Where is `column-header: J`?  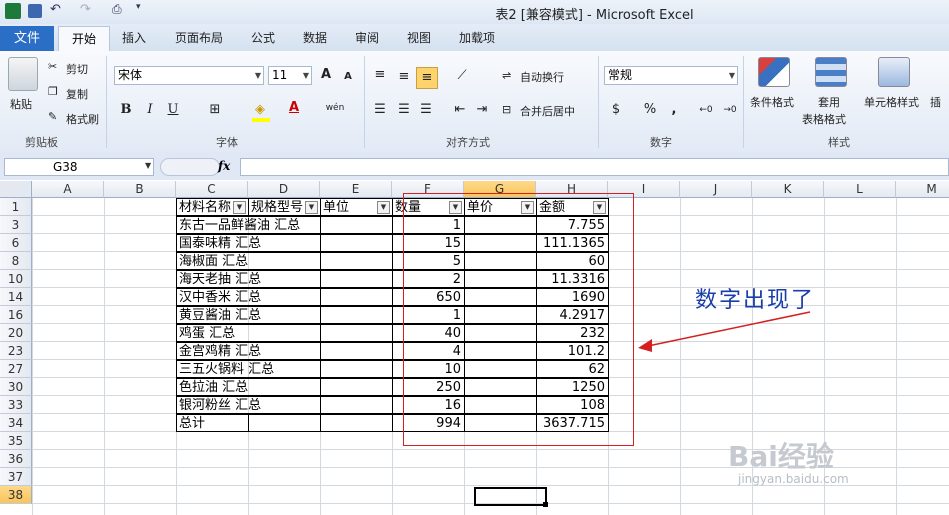
column-header: J is located at coordinates (716, 189).